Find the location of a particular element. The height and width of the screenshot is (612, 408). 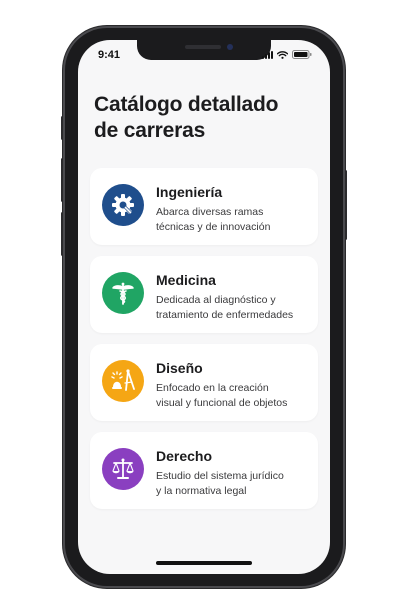

page-title: Catálogo detallado de carreras is located at coordinates (209, 118).